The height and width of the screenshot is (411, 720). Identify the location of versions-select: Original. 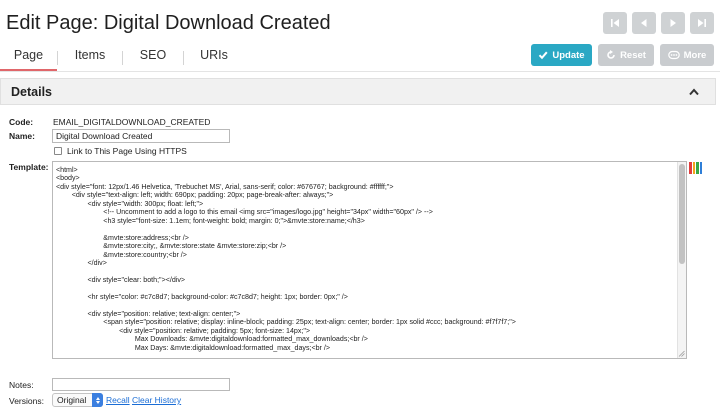
(77, 400).